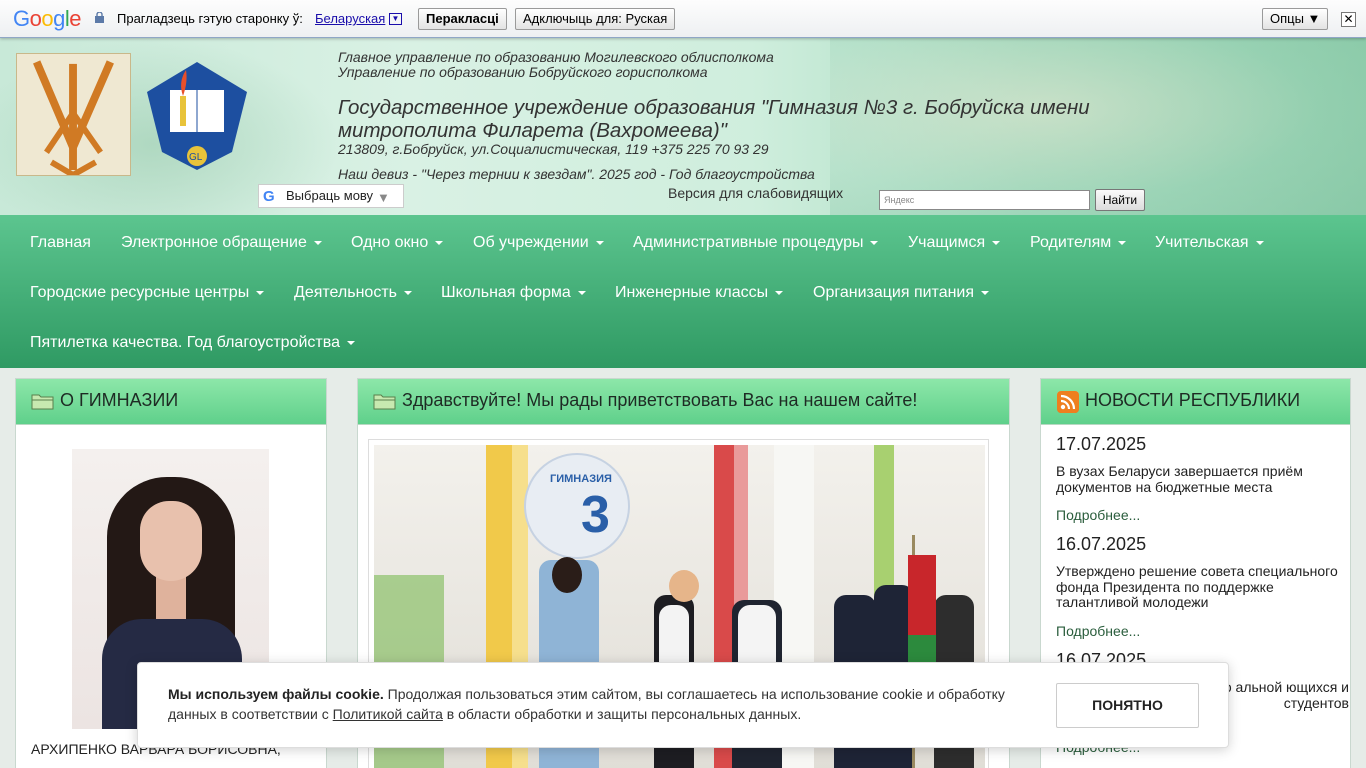  What do you see at coordinates (954, 243) in the screenshot?
I see `nav-item-students: Учащимся` at bounding box center [954, 243].